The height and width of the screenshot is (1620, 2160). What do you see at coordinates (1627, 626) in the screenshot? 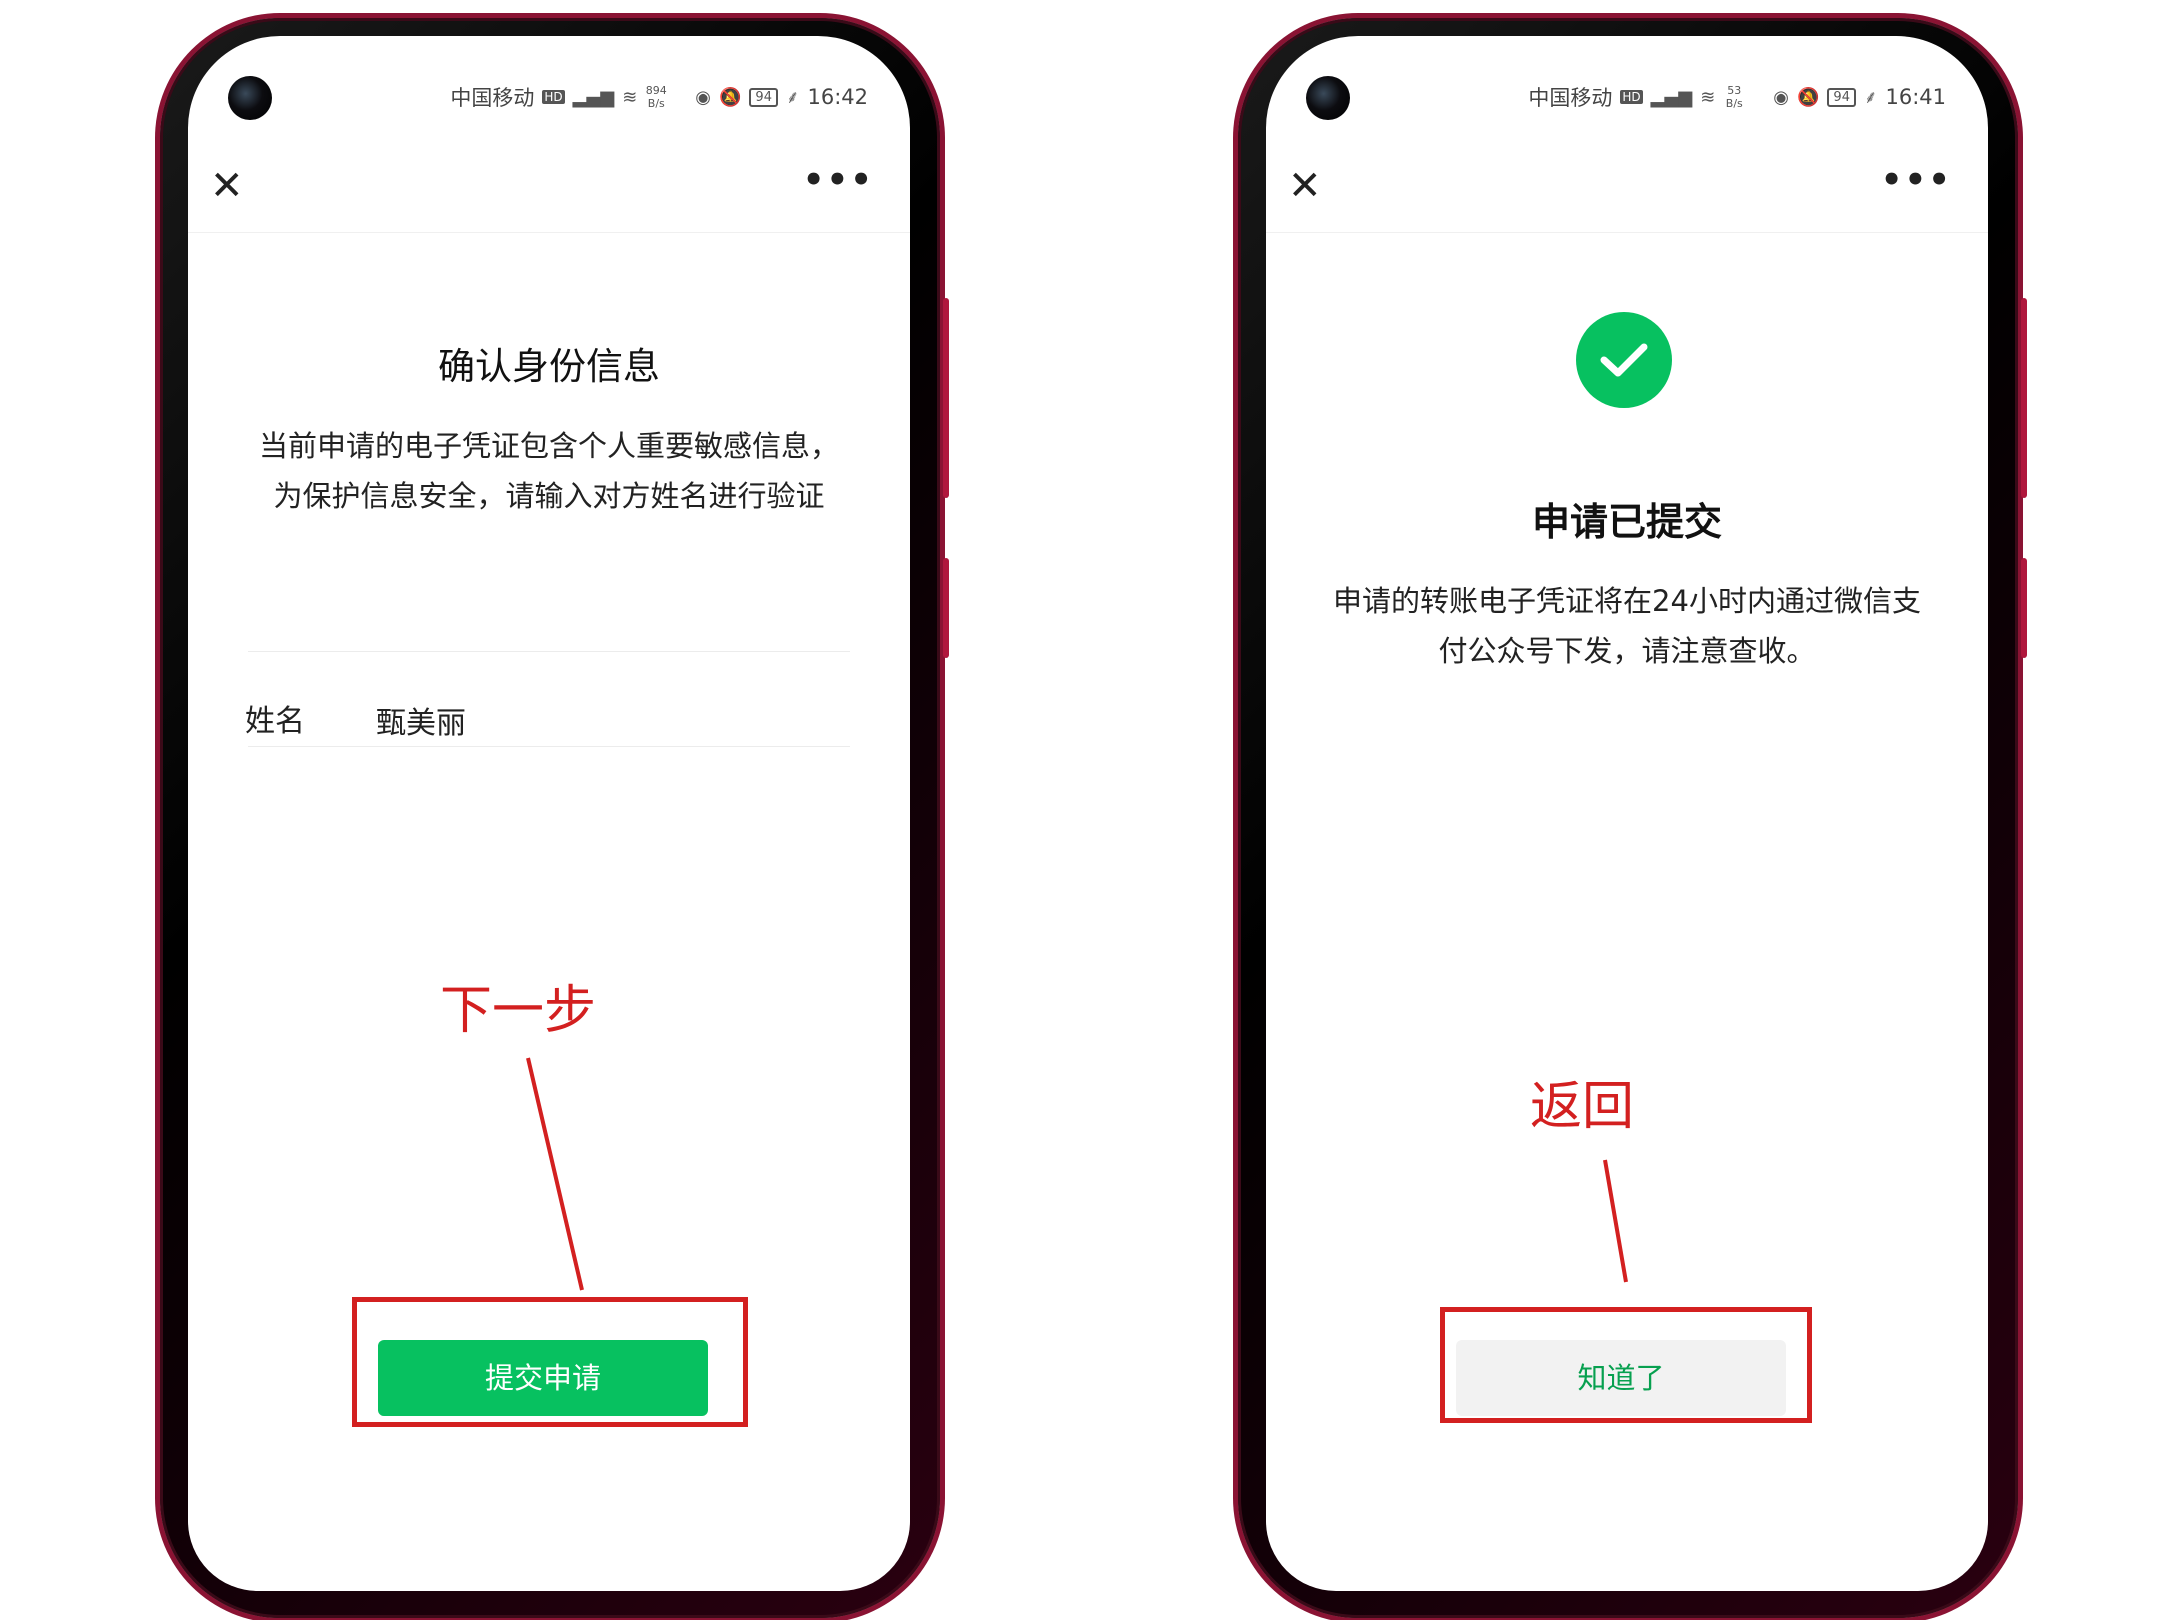
I see `page-description: 申请的转账电子凭证将在24小时内通过微信支付公众号下发，请注意查收。` at bounding box center [1627, 626].